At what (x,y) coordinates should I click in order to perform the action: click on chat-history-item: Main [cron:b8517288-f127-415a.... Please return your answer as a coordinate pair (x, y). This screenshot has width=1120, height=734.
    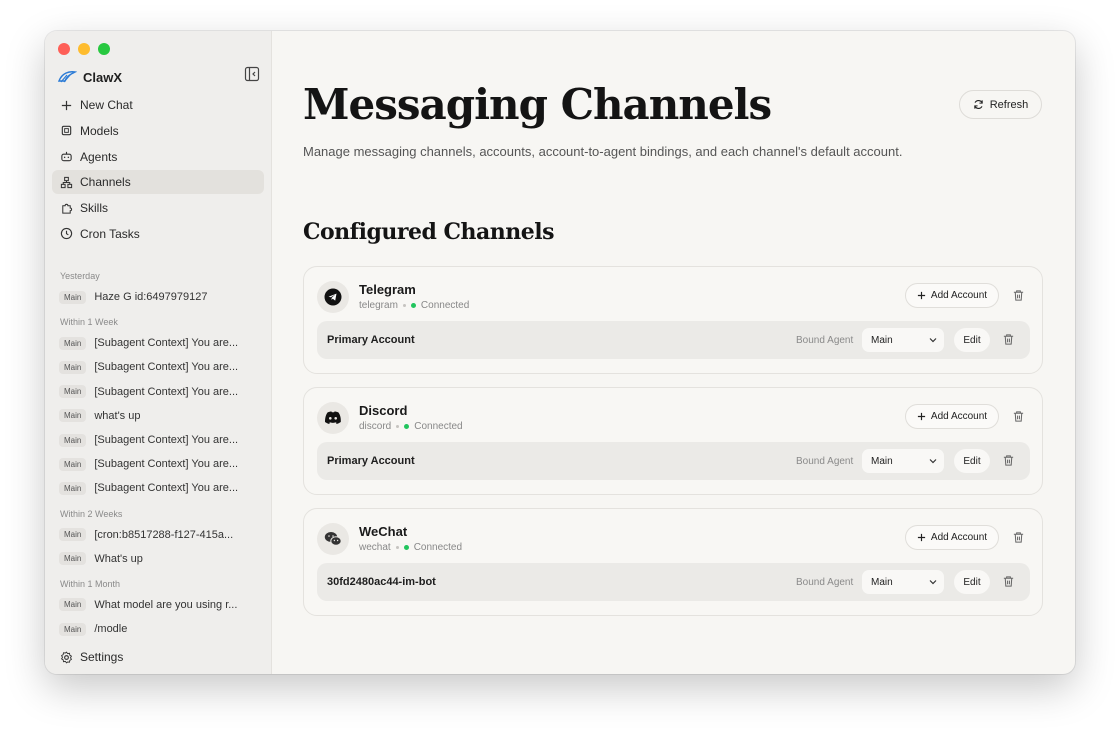
    Looking at the image, I should click on (158, 535).